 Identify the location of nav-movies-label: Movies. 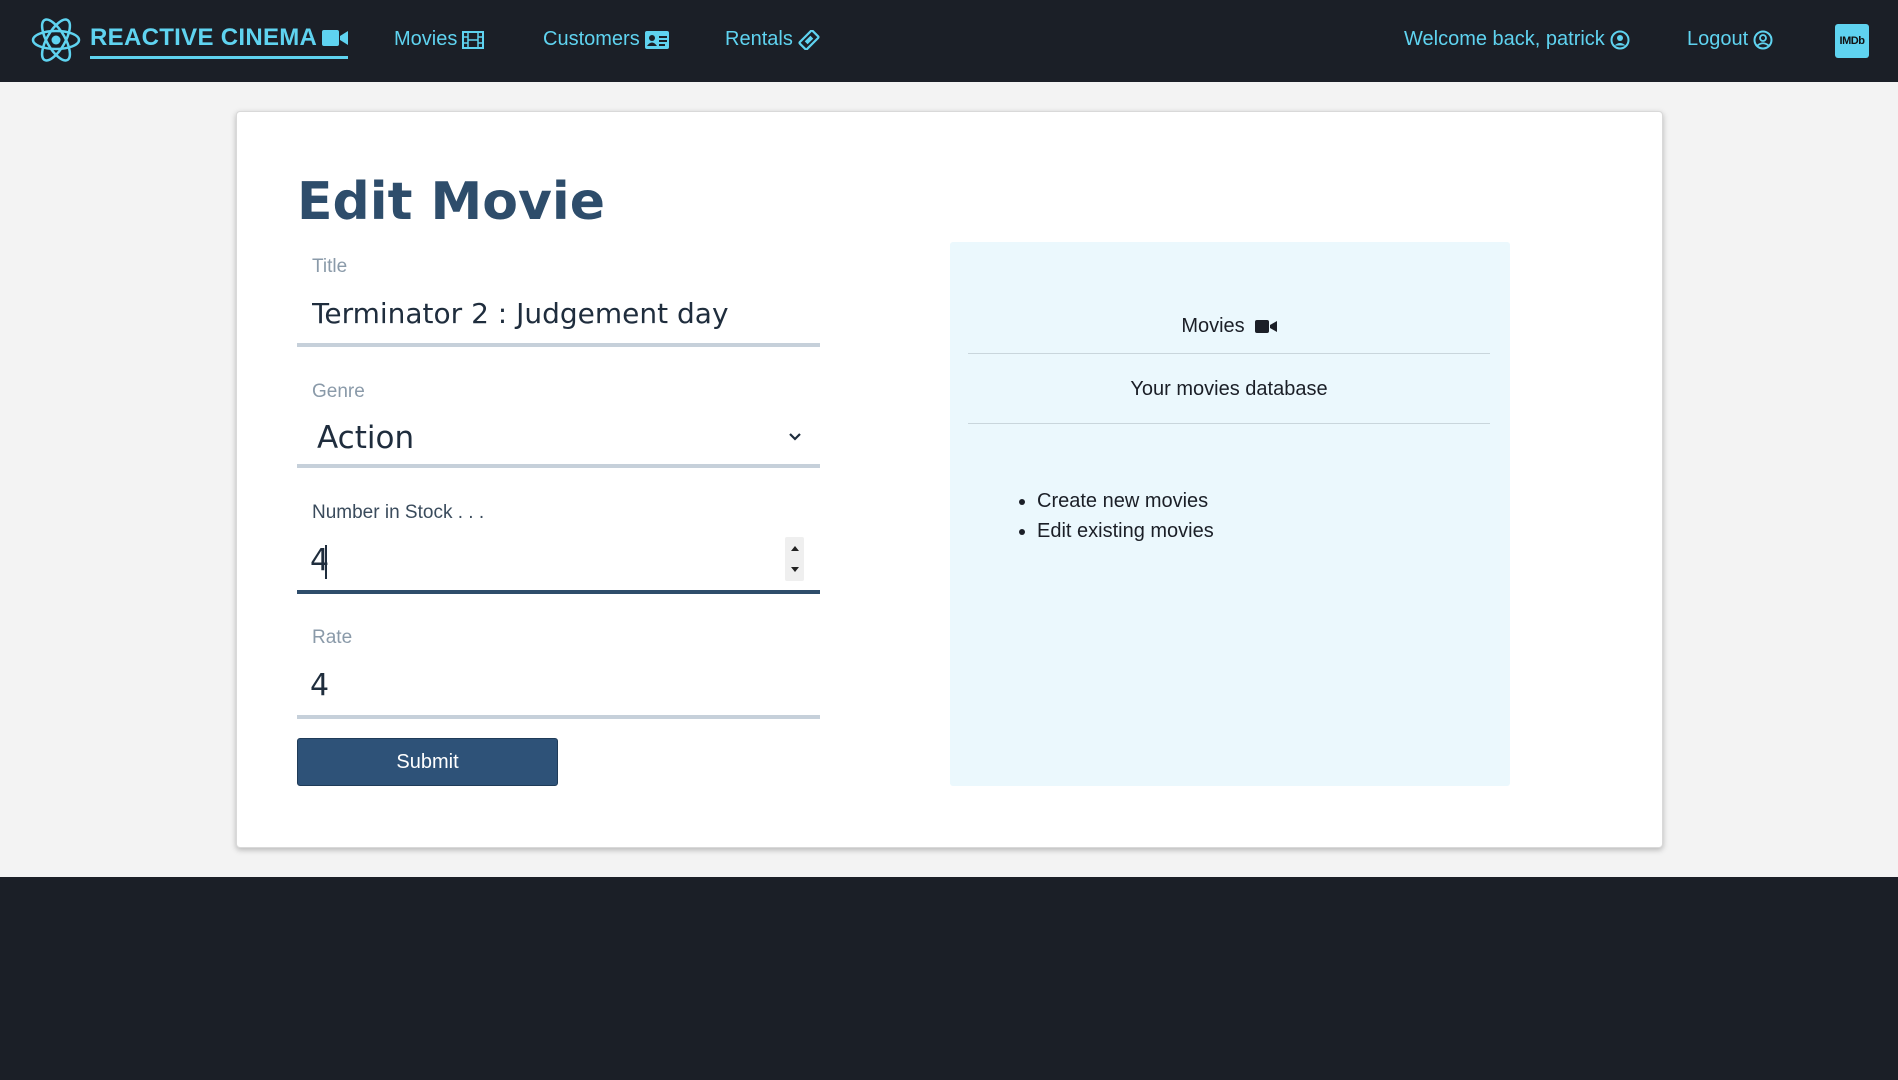
(426, 39).